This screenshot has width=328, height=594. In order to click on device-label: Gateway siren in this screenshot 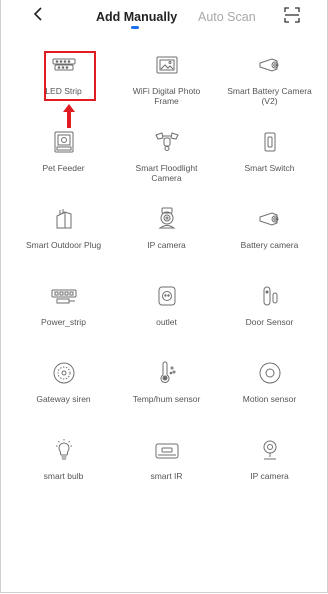, I will do `click(63, 399)`.